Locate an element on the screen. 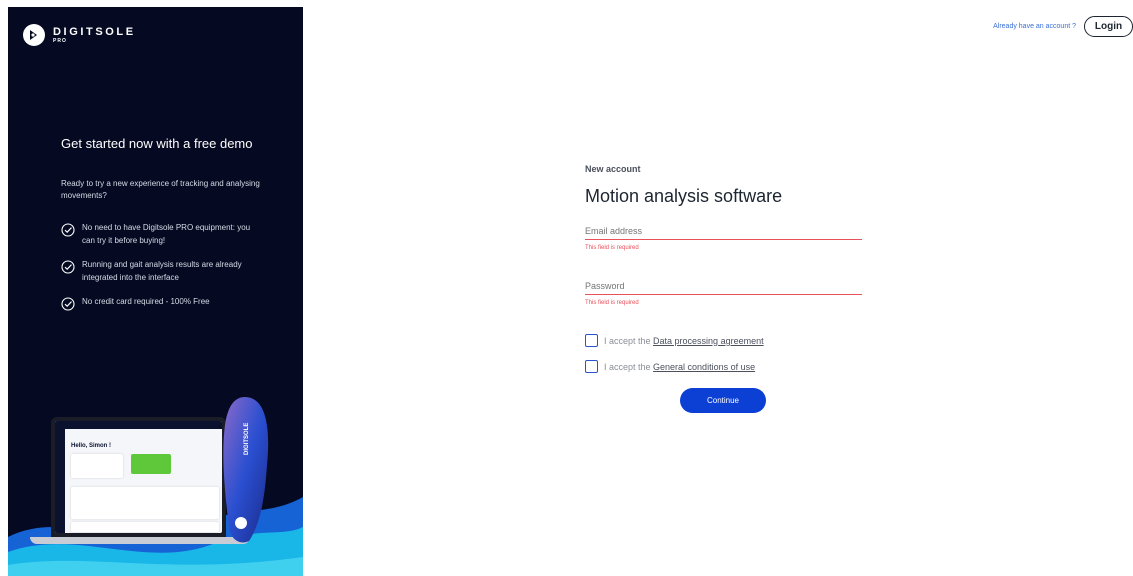 This screenshot has width=1133, height=576. top-header: Already have an account ? Login is located at coordinates (1063, 26).